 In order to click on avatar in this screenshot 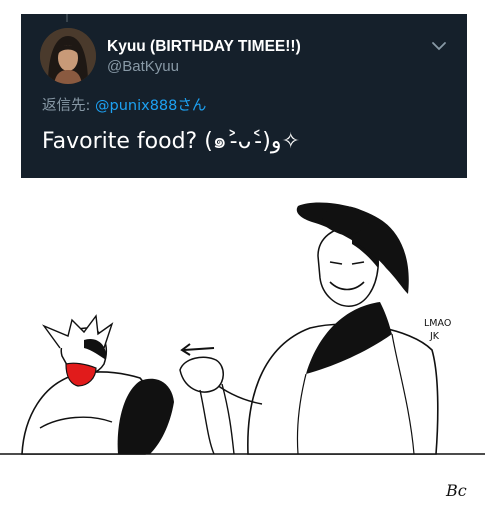, I will do `click(68, 56)`.